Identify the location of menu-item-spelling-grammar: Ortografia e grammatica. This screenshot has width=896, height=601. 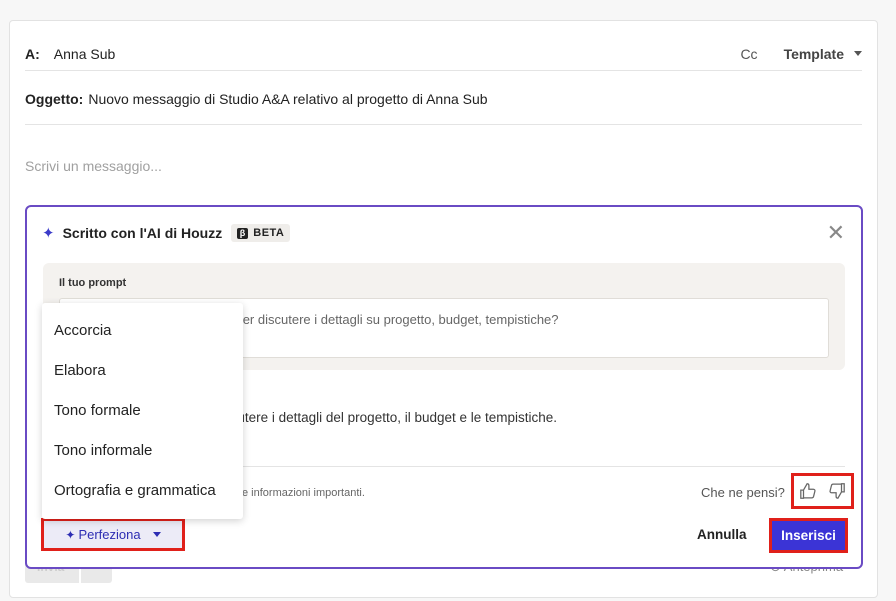
(135, 490).